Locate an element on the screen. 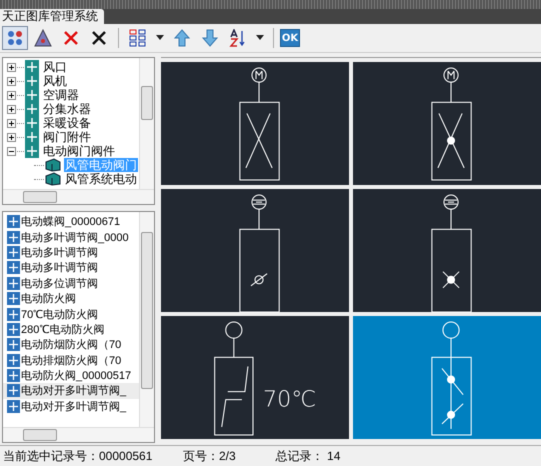 The height and width of the screenshot is (466, 541). sort-icon is located at coordinates (238, 38).